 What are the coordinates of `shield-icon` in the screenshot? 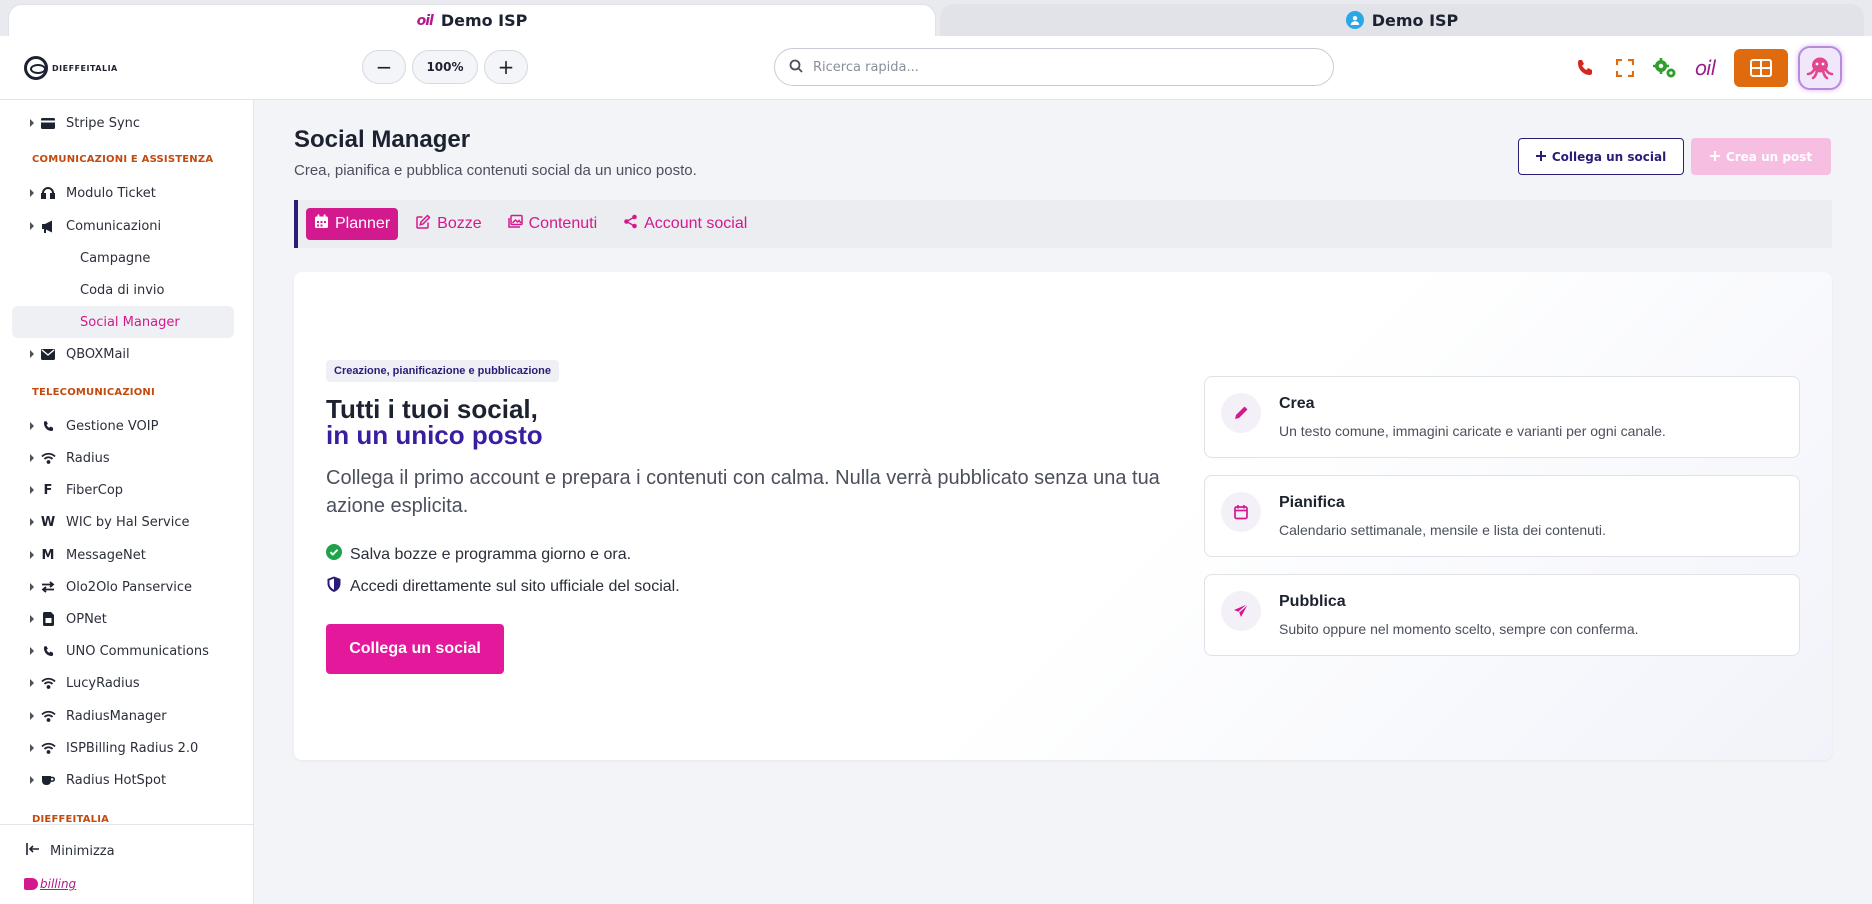 It's located at (334, 586).